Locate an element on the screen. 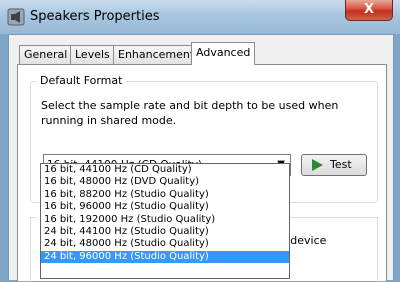 This screenshot has height=282, width=400. test-button: Test is located at coordinates (334, 165).